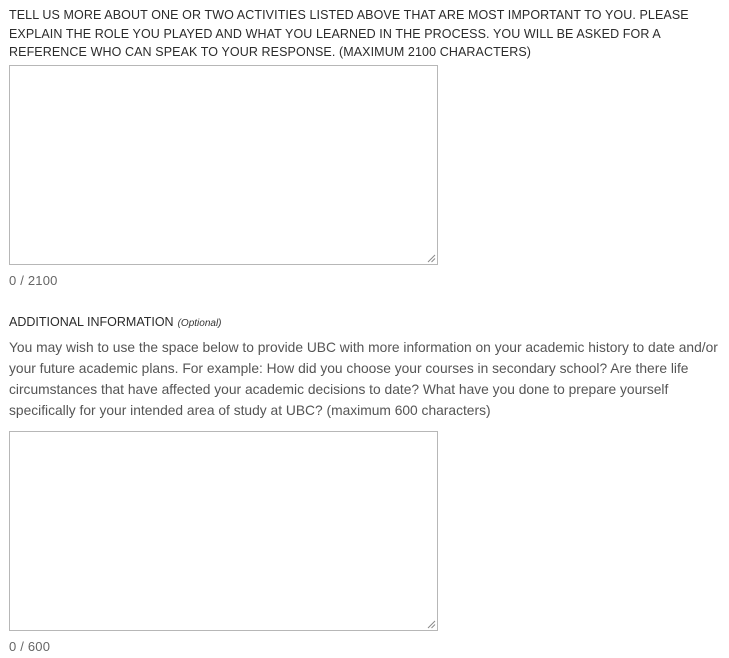 The width and height of the screenshot is (729, 658). What do you see at coordinates (91, 322) in the screenshot?
I see `additional-info-title: ADDITIONAL INFORMATION` at bounding box center [91, 322].